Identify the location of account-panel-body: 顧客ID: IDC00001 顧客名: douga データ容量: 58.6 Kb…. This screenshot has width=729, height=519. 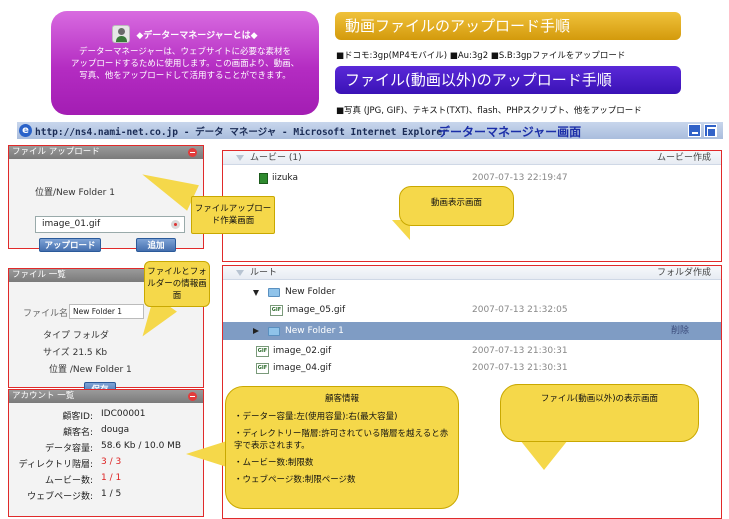
(106, 459).